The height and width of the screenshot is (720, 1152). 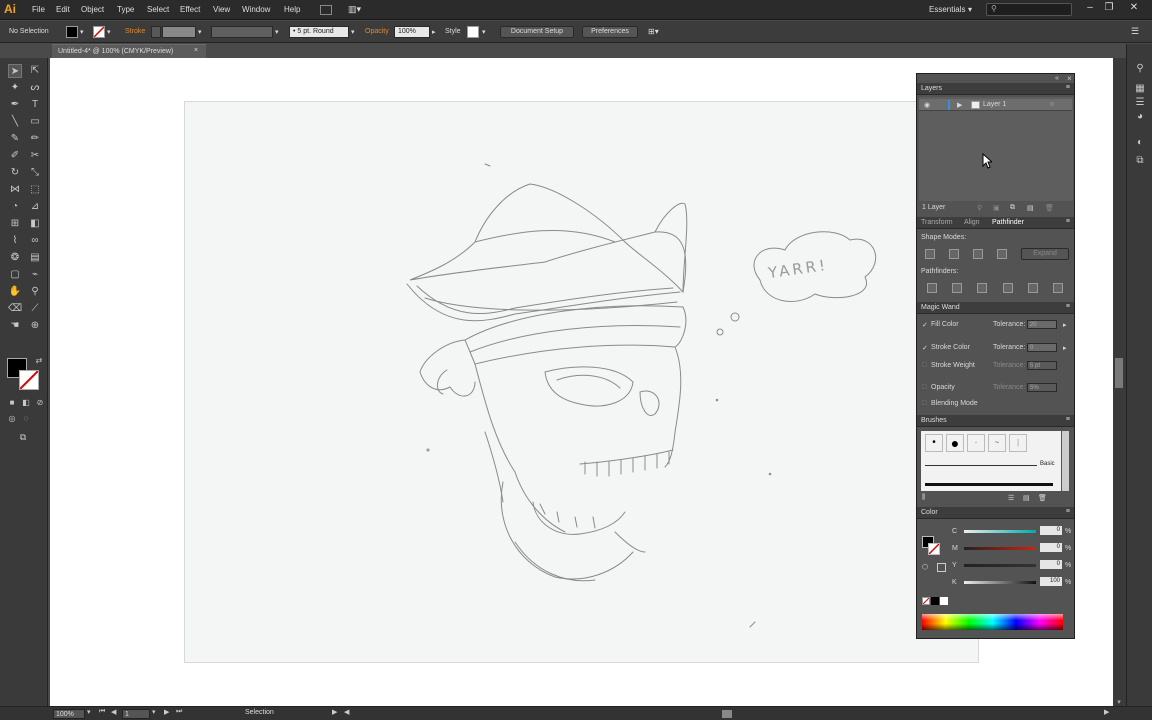 What do you see at coordinates (1045, 254) in the screenshot?
I see `expand-button: Expand` at bounding box center [1045, 254].